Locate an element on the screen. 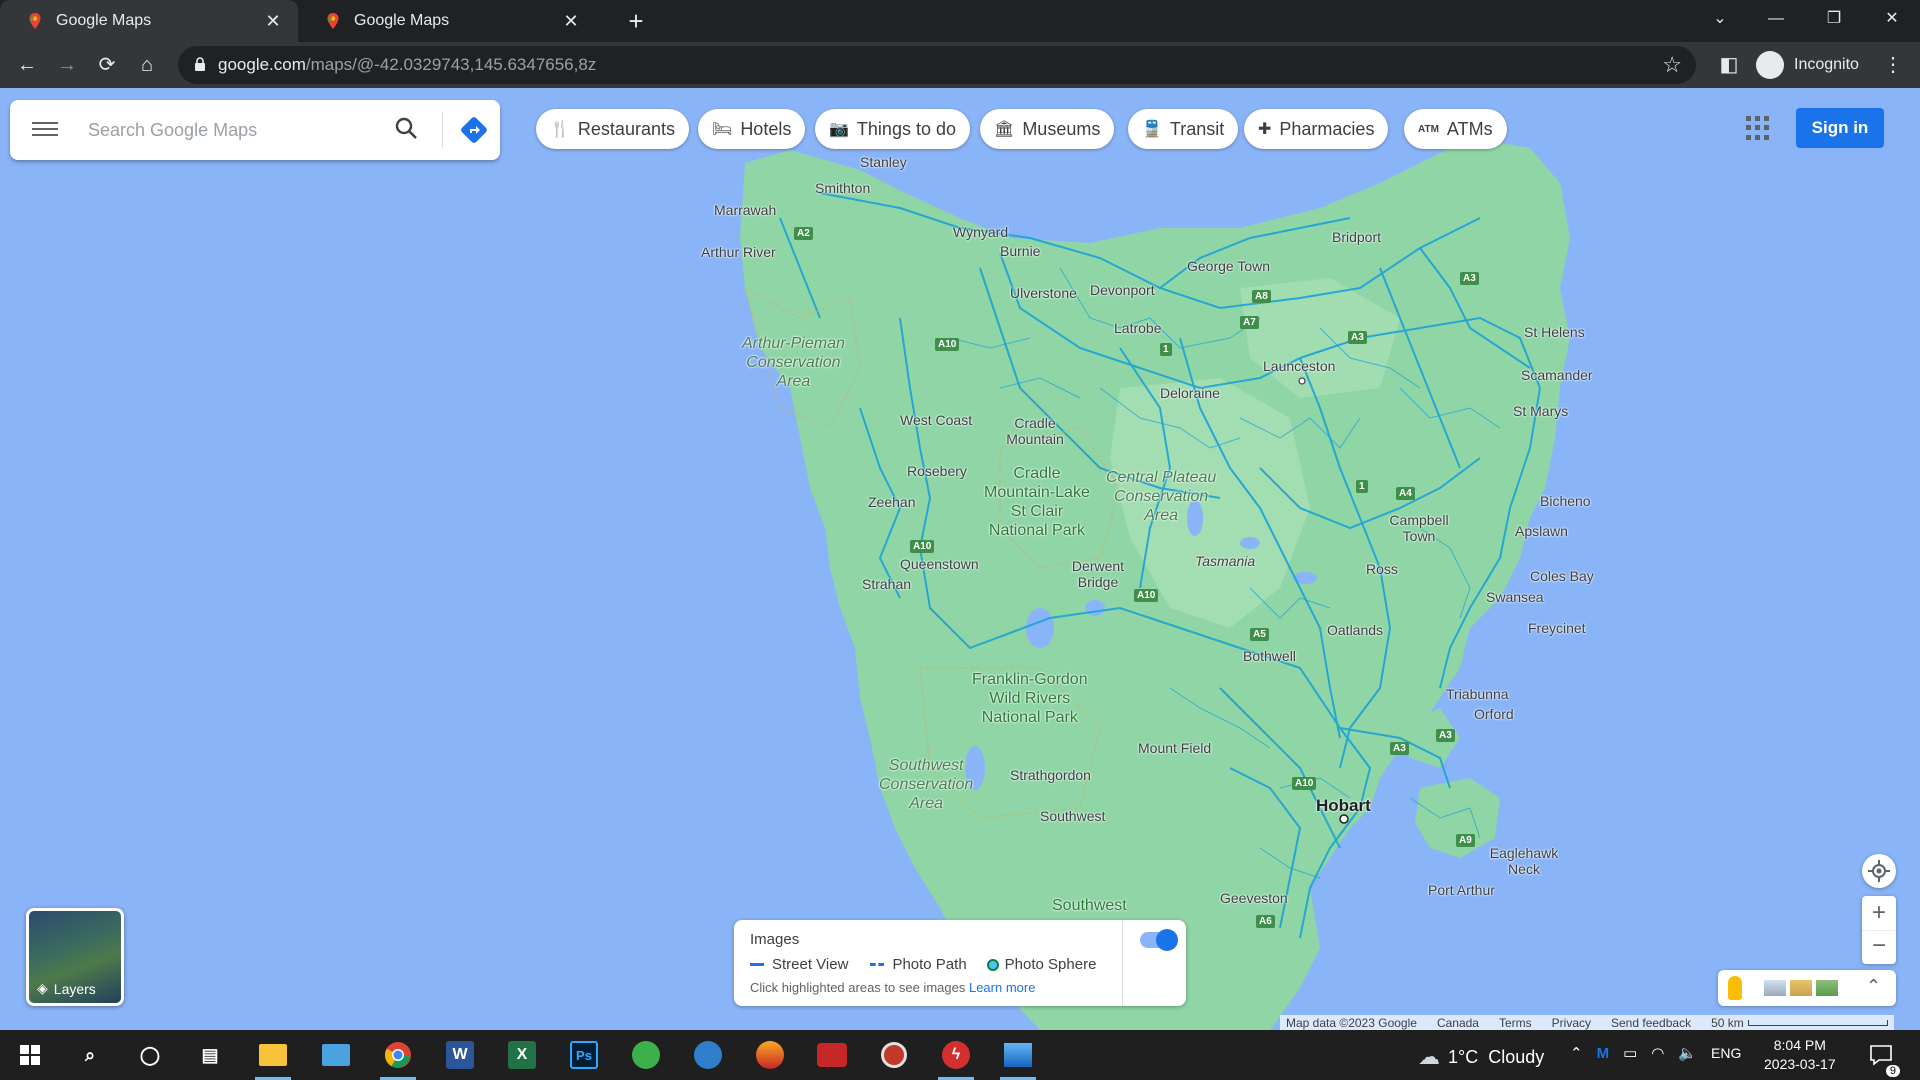 This screenshot has height=1080, width=1920. sign-in-button: Sign in is located at coordinates (1840, 128).